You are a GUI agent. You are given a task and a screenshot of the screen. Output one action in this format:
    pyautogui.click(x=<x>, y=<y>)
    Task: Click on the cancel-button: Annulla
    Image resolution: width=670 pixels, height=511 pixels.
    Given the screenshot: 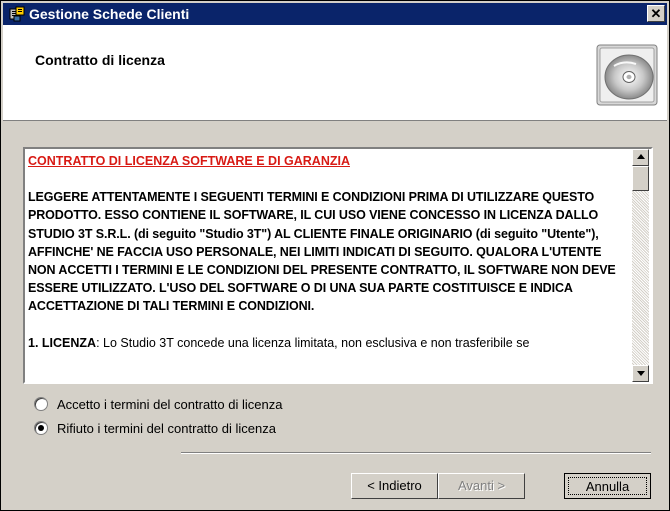 What is the action you would take?
    pyautogui.click(x=607, y=486)
    